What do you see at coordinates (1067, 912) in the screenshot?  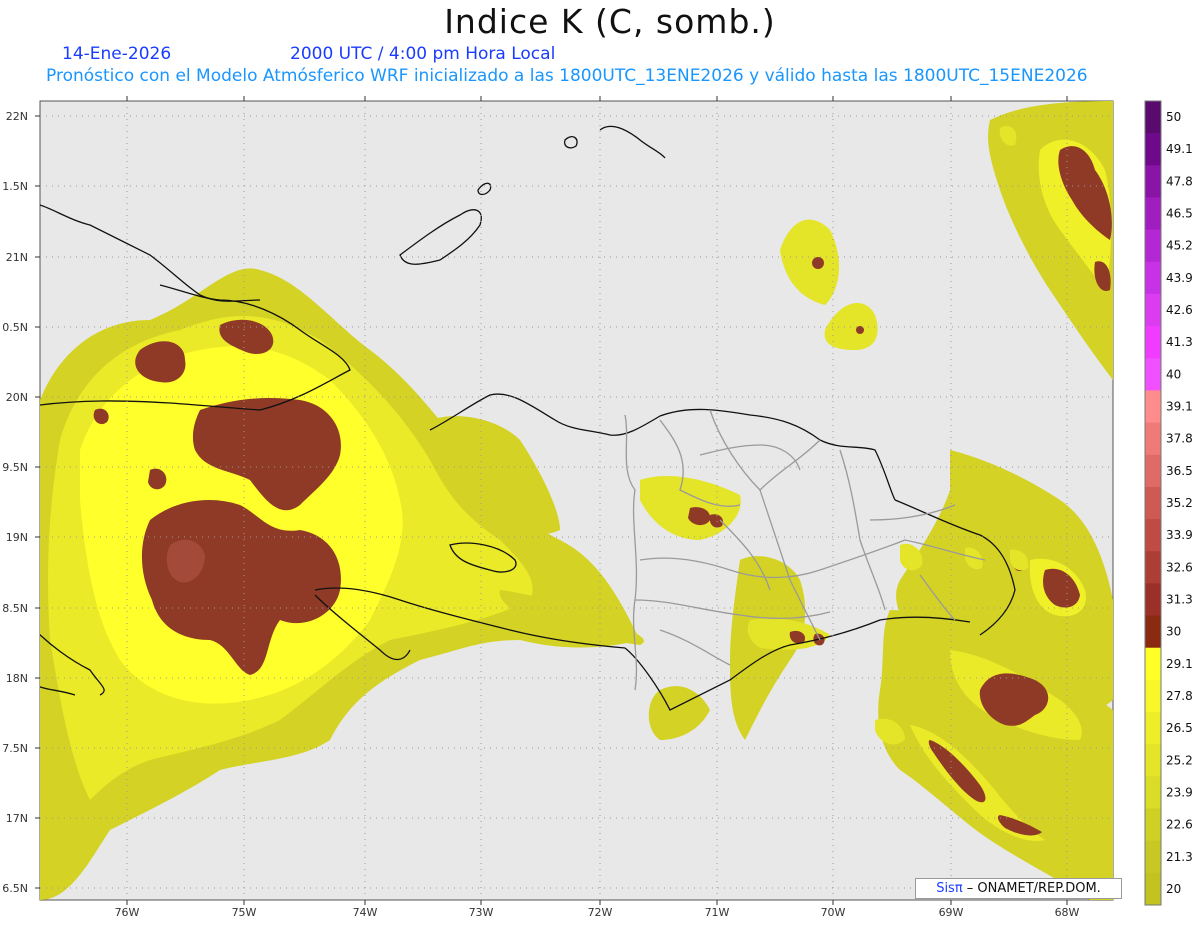 I see `lon-label: 68W` at bounding box center [1067, 912].